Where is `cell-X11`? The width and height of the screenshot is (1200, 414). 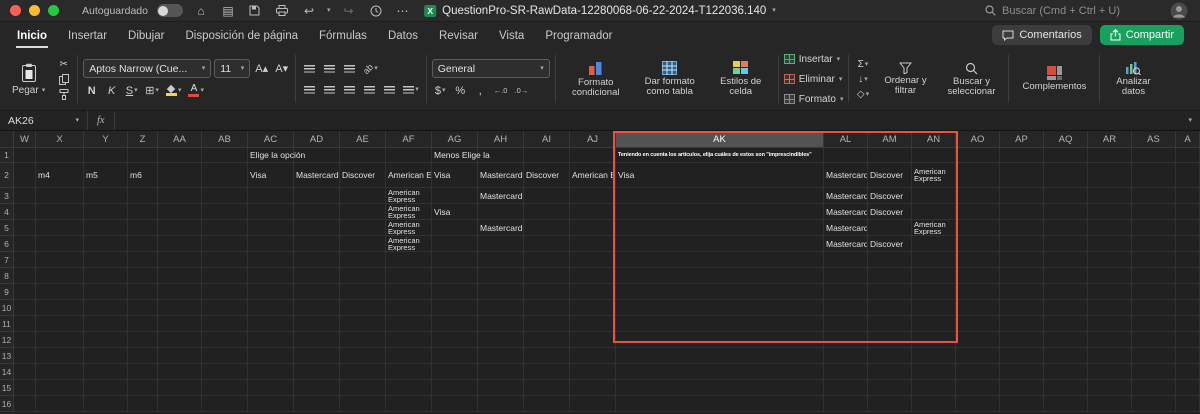 cell-X11 is located at coordinates (60, 324).